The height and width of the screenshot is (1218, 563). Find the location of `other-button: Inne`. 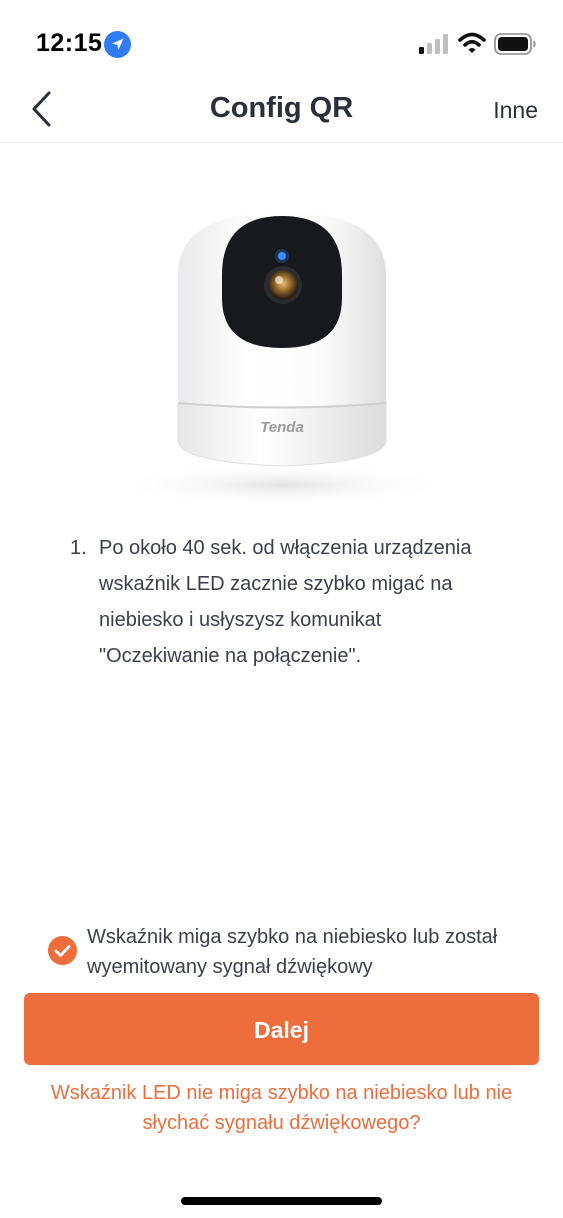

other-button: Inne is located at coordinates (515, 110).